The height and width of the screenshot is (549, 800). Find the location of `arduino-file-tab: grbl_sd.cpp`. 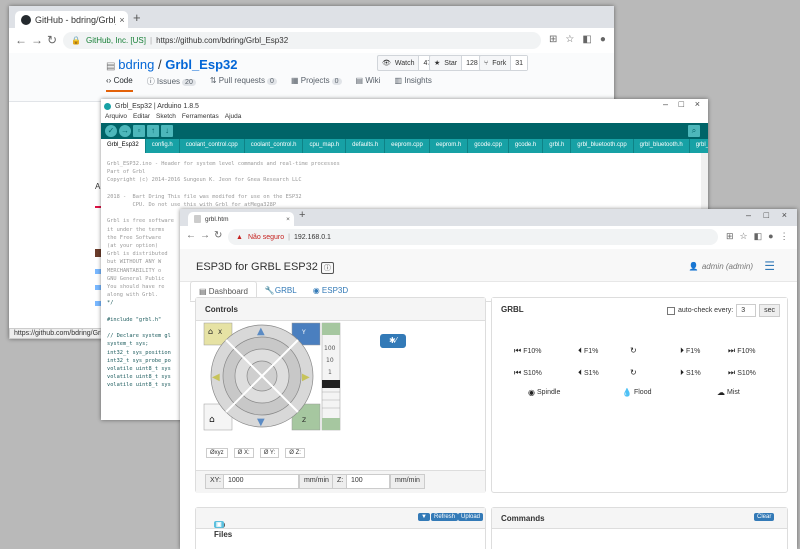

arduino-file-tab: grbl_sd.cpp is located at coordinates (699, 146).